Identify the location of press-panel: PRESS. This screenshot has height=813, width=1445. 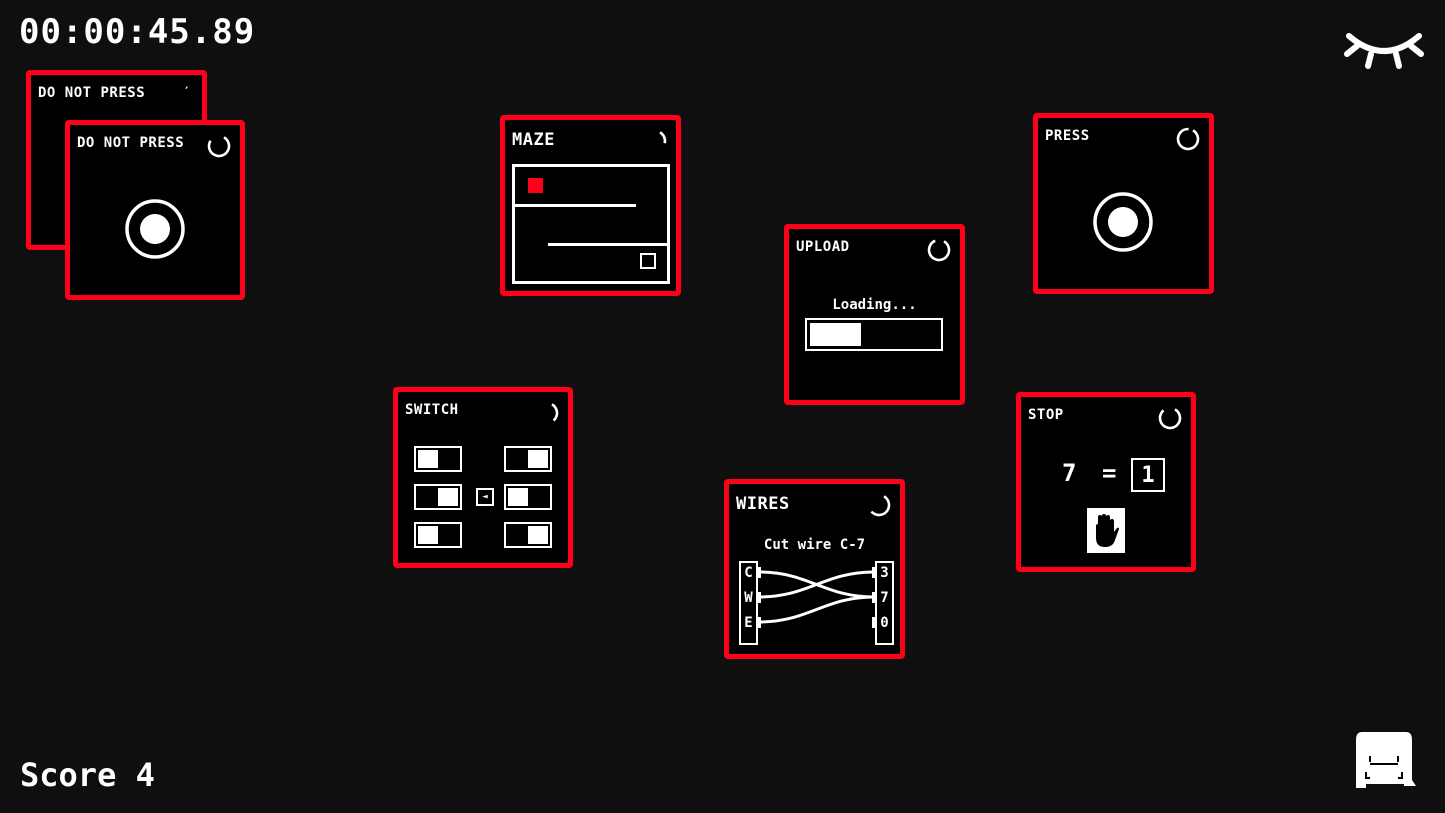
(1123, 203).